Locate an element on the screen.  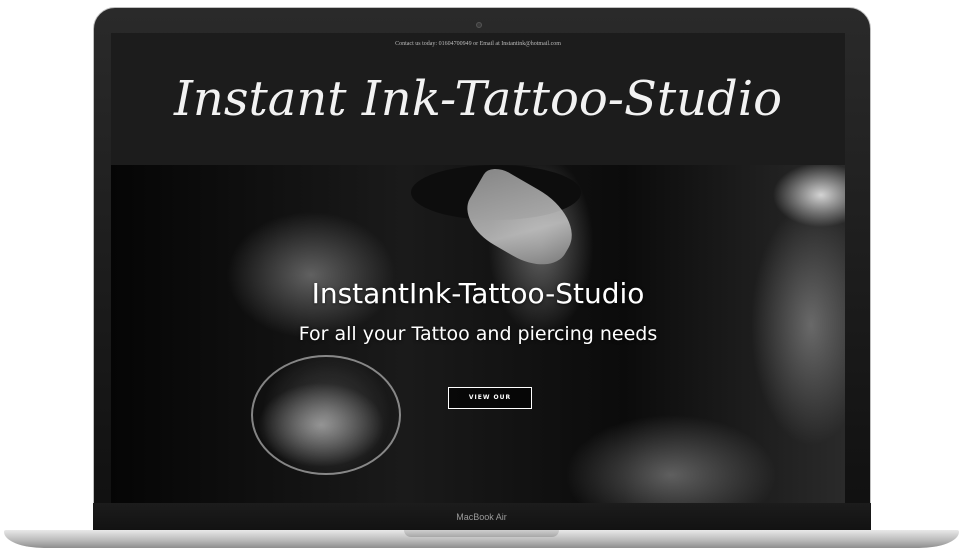
hero-subtitle: For all your Tattoo and piercing needs is located at coordinates (478, 334).